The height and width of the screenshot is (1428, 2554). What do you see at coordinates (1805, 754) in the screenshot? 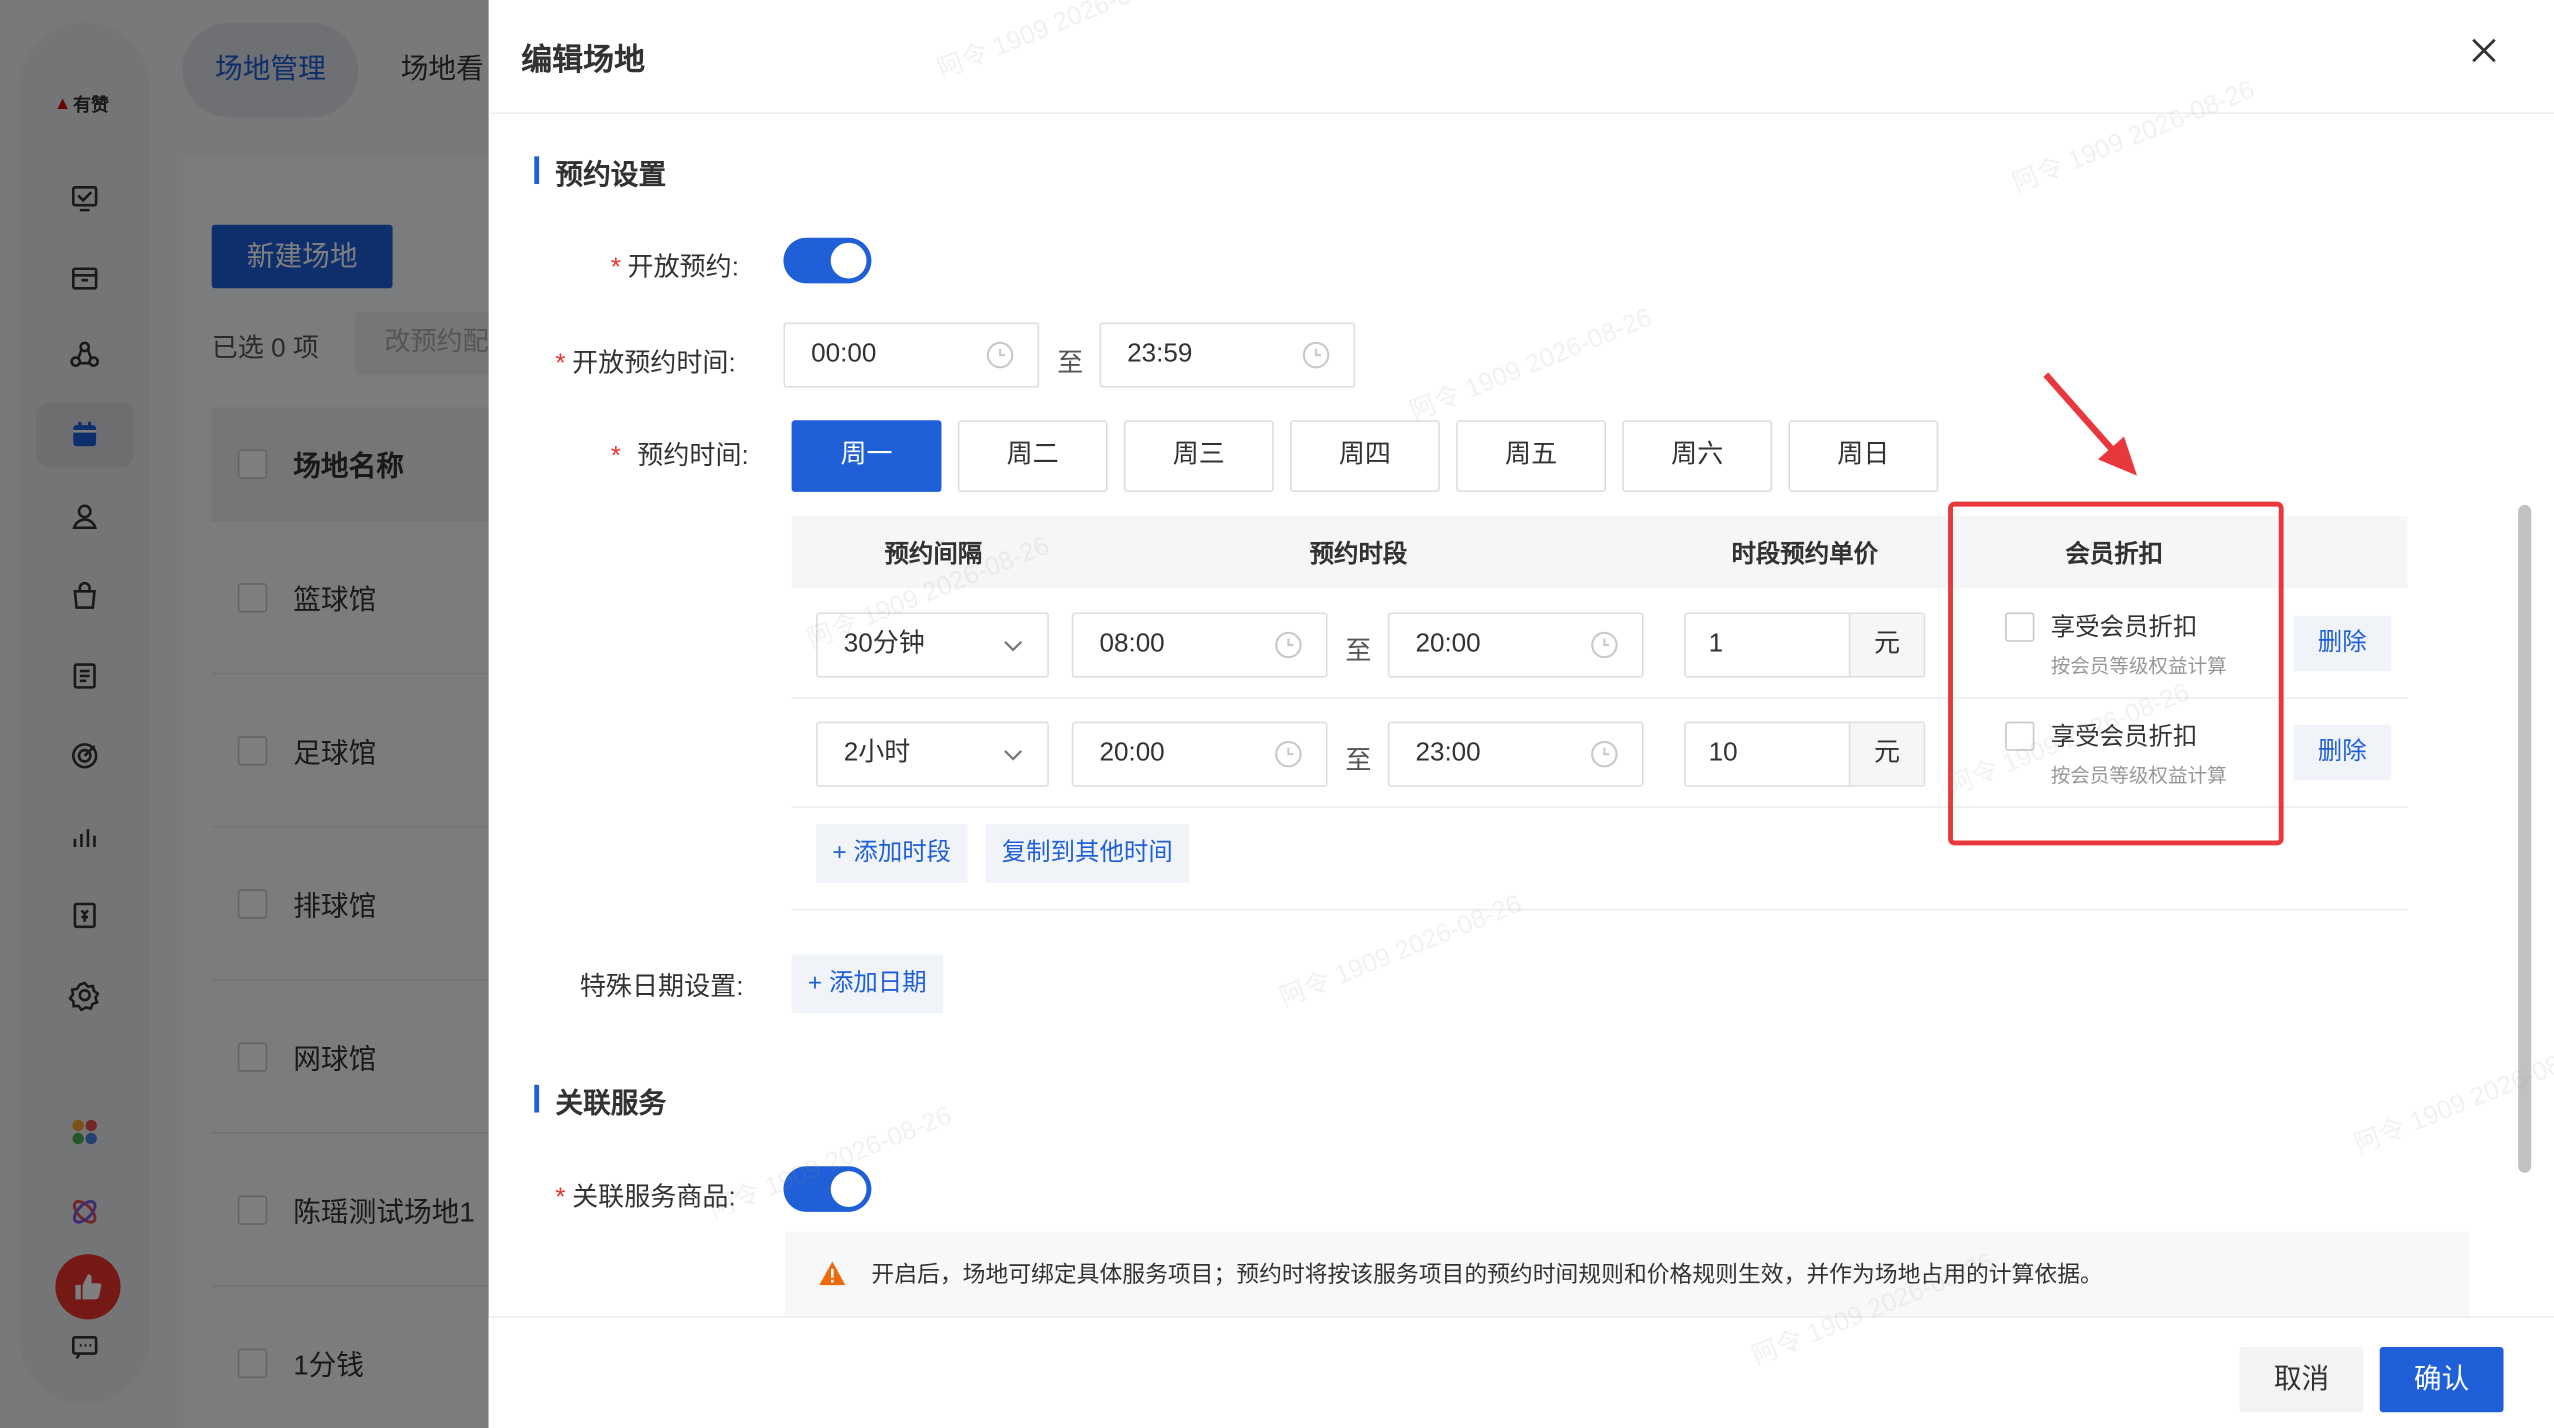
I see `slot-price-input: 10 元` at bounding box center [1805, 754].